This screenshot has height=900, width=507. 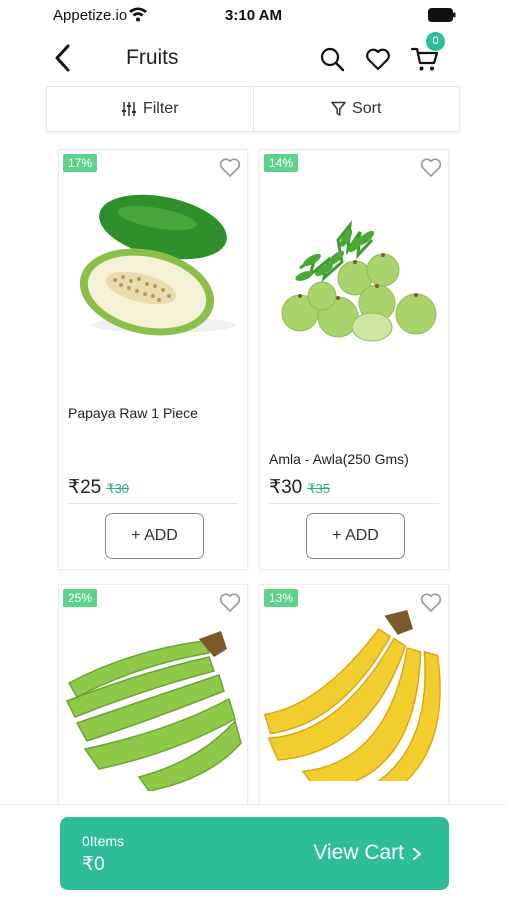 I want to click on filter-sliders-icon, so click(x=128, y=109).